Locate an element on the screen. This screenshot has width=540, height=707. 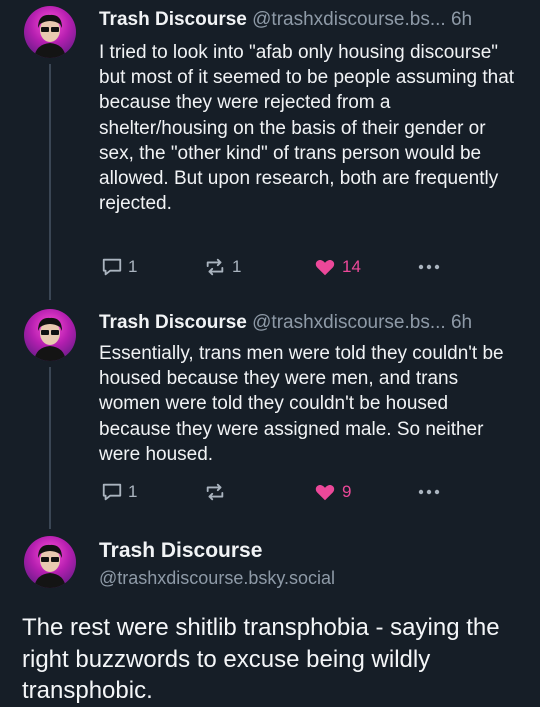
repost-button: 1 is located at coordinates (222, 267).